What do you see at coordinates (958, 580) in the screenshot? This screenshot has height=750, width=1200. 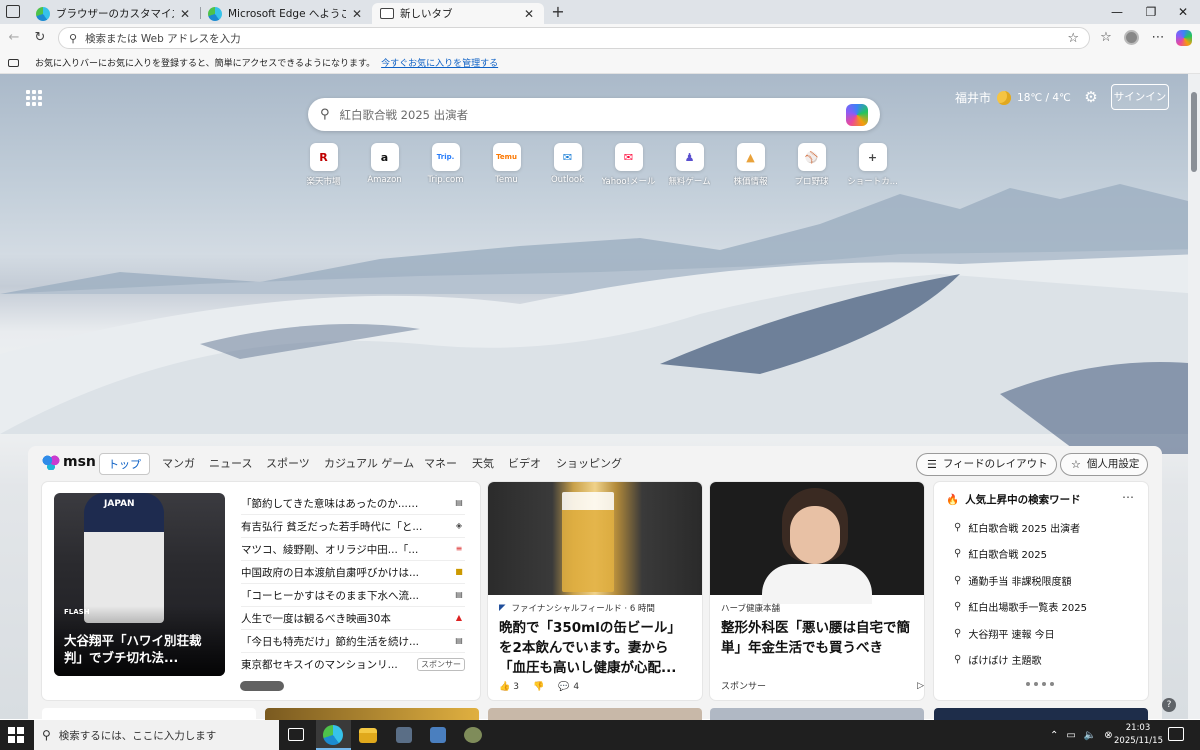 I see `search-icon: ⚲` at bounding box center [958, 580].